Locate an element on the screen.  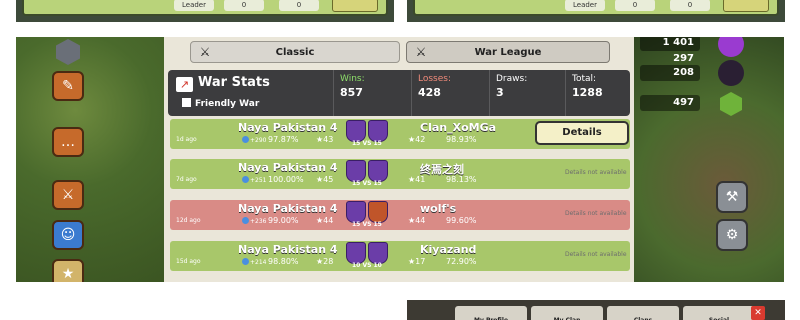
top-thumbnail-left: Leader 0 0 is located at coordinates (205, 11).